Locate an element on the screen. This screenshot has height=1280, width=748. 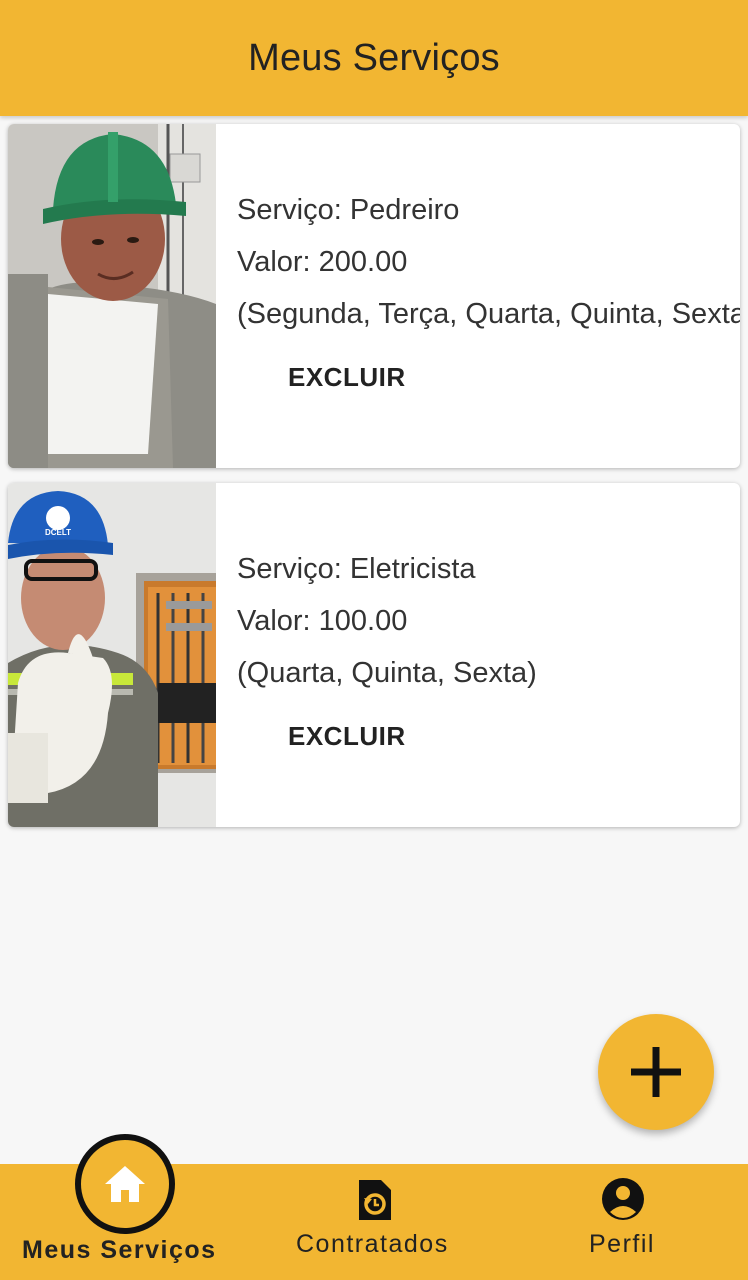
service-name: Serviço: Pedreiro is located at coordinates (348, 210).